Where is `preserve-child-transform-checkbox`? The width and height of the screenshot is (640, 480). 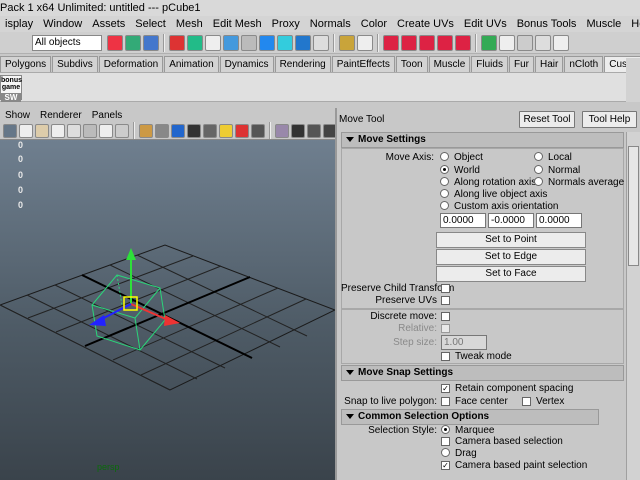 preserve-child-transform-checkbox is located at coordinates (445, 288).